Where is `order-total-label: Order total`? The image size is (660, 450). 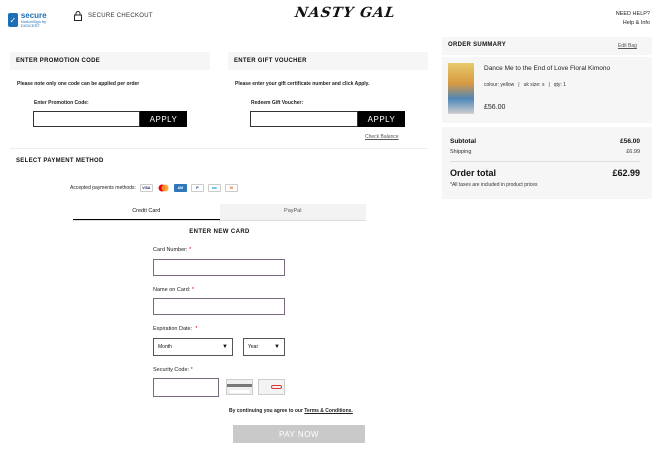 order-total-label: Order total is located at coordinates (473, 173).